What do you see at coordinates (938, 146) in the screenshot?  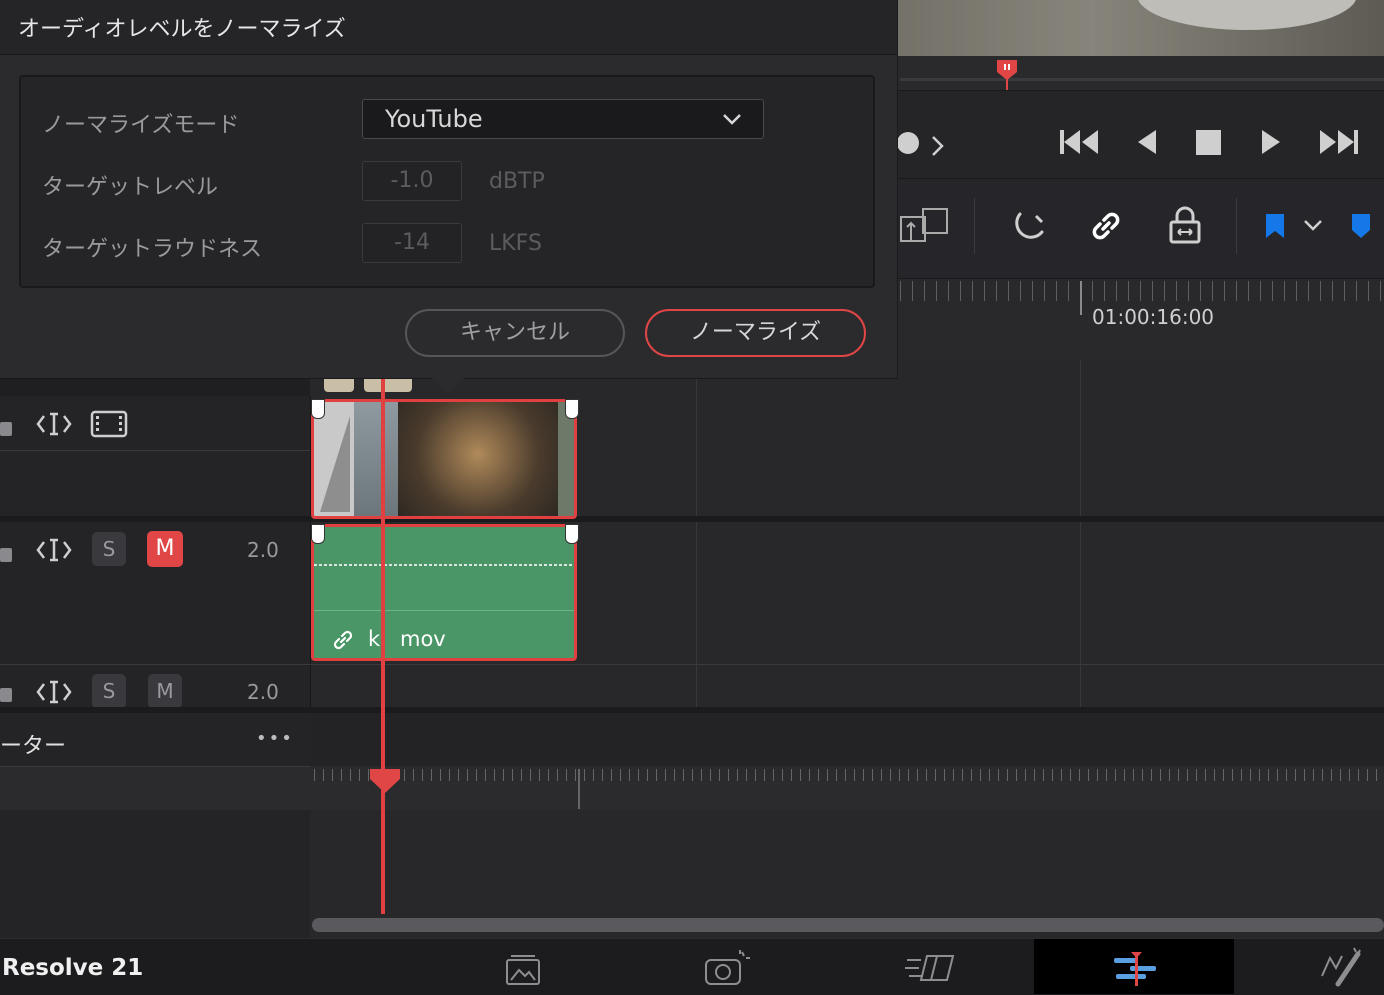 I see `chevron-right-icon` at bounding box center [938, 146].